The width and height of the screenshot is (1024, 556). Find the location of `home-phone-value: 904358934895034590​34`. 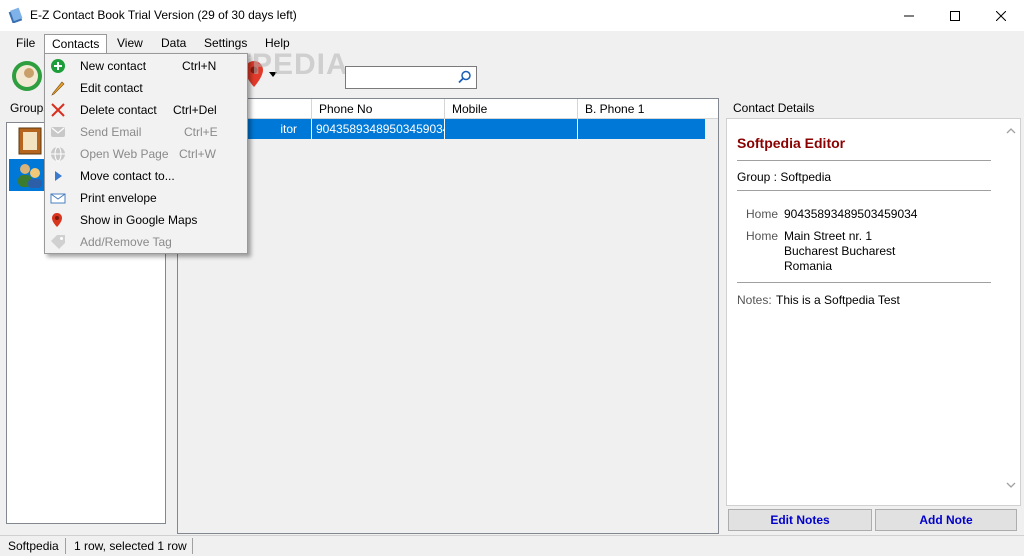

home-phone-value: 904358934895034590​34 is located at coordinates (851, 214).